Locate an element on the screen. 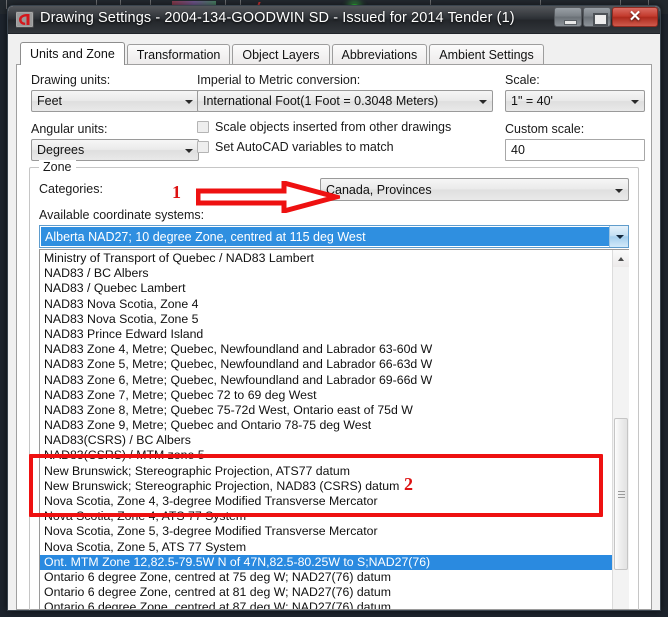 This screenshot has width=668, height=617. coordinate-system-dropdown-button is located at coordinates (618, 236).